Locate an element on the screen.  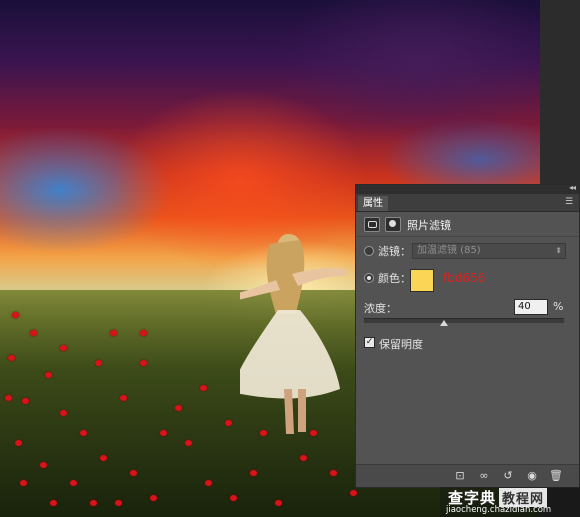
view-previous-icon: ∞ is located at coordinates (484, 476).